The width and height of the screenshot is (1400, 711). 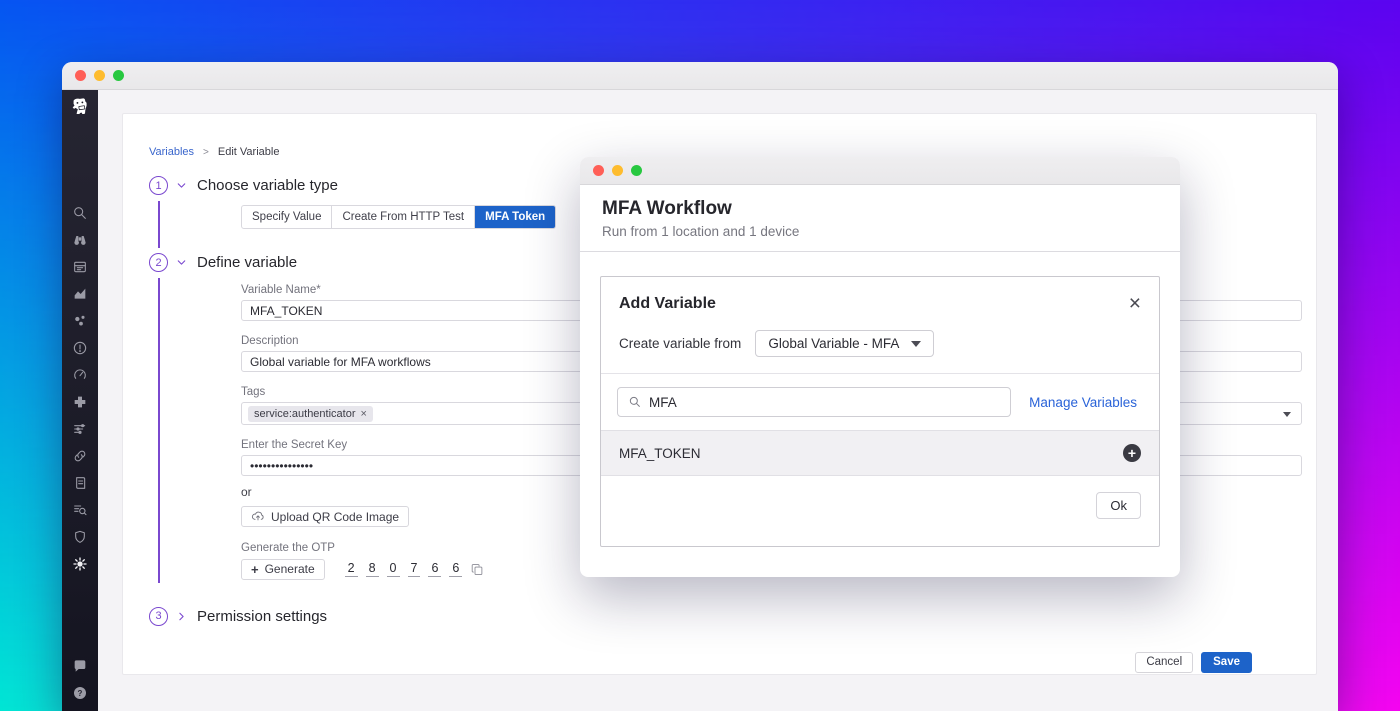 What do you see at coordinates (80, 267) in the screenshot?
I see `events-board-icon` at bounding box center [80, 267].